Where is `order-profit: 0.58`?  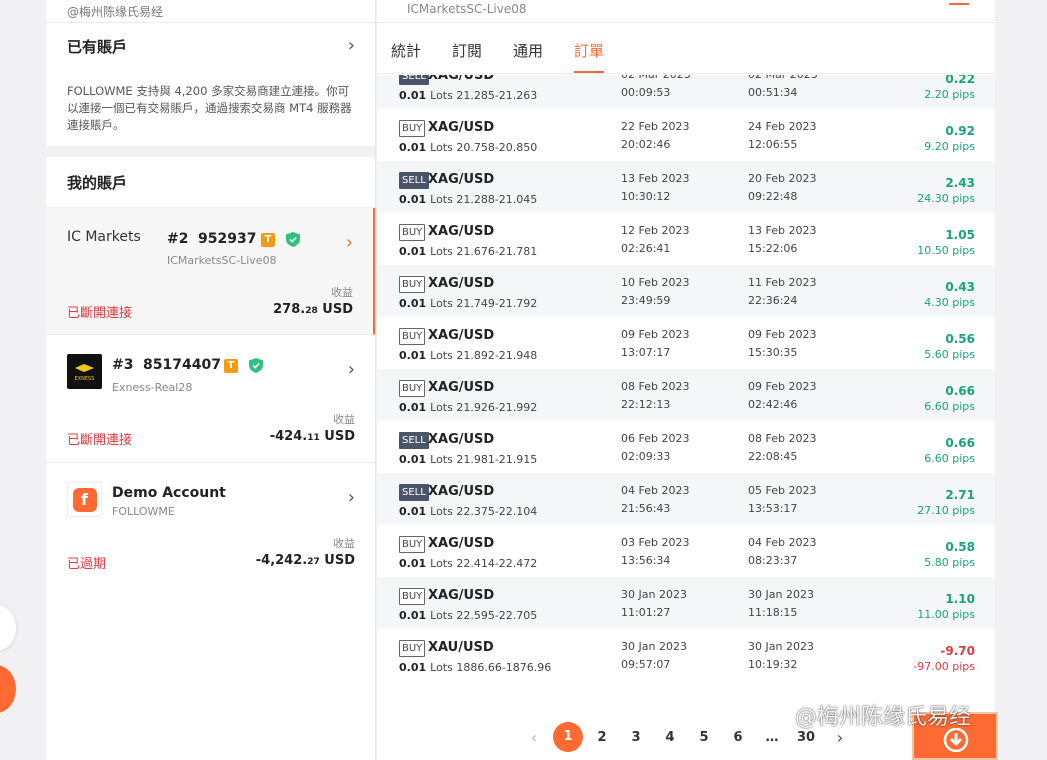 order-profit: 0.58 is located at coordinates (960, 547).